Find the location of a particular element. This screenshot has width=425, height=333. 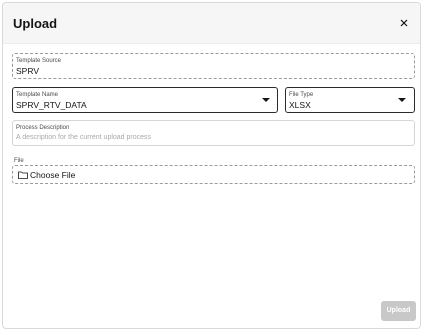

template-name-value: SPRV_RTV_DATA is located at coordinates (51, 105).